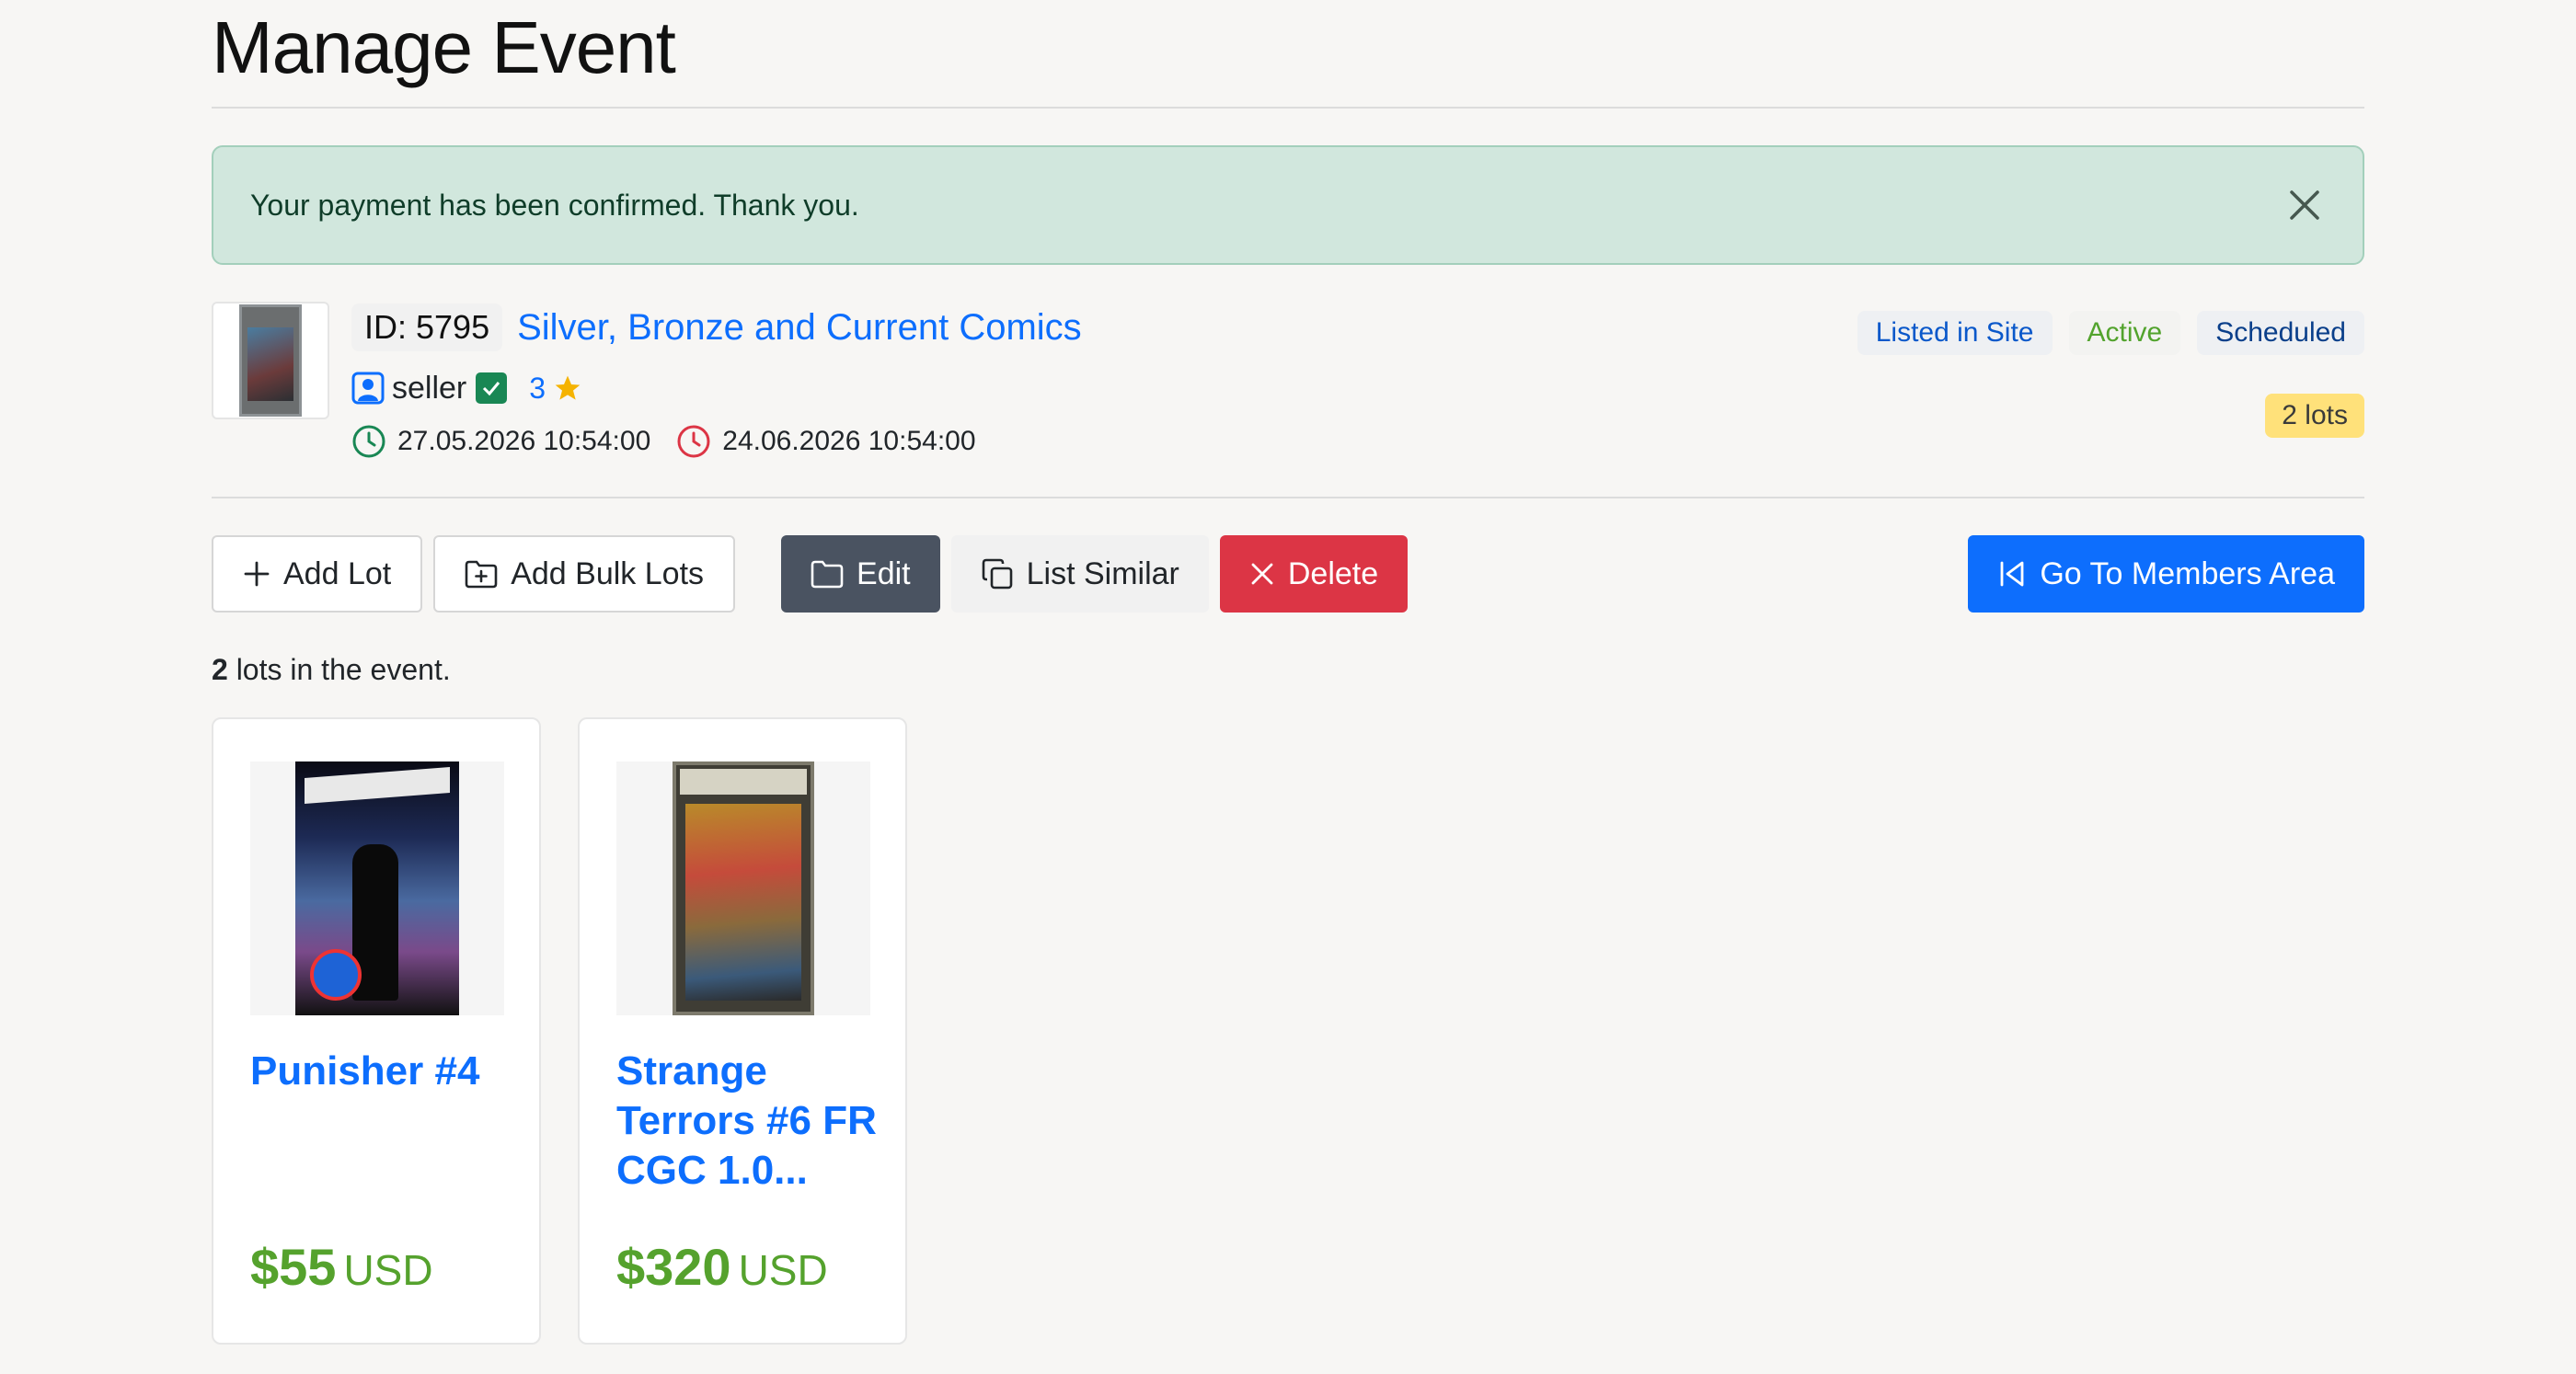  I want to click on delete-button: Delete, so click(1314, 574).